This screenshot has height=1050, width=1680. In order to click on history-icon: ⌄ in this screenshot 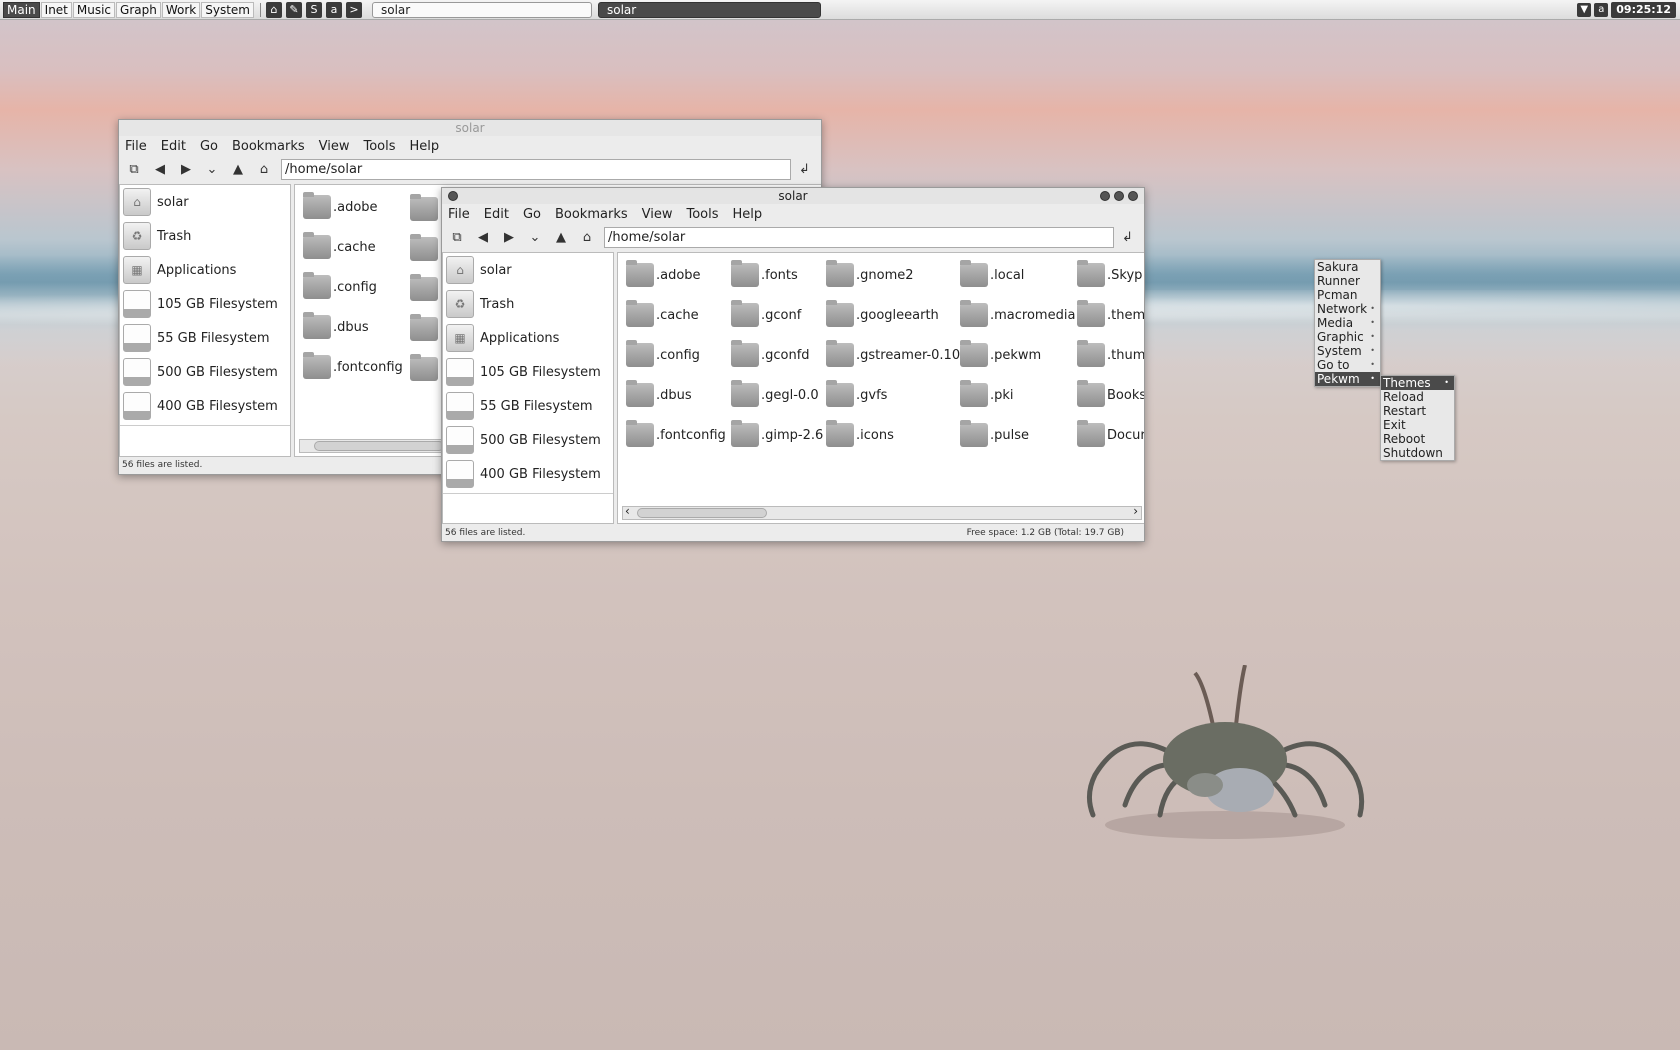, I will do `click(212, 170)`.